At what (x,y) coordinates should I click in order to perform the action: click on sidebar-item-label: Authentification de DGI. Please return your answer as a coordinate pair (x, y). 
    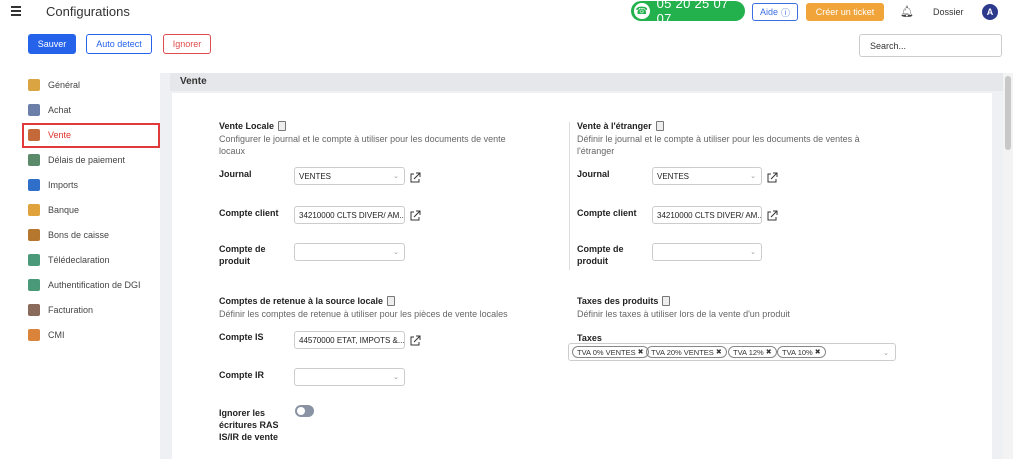
    Looking at the image, I should click on (94, 285).